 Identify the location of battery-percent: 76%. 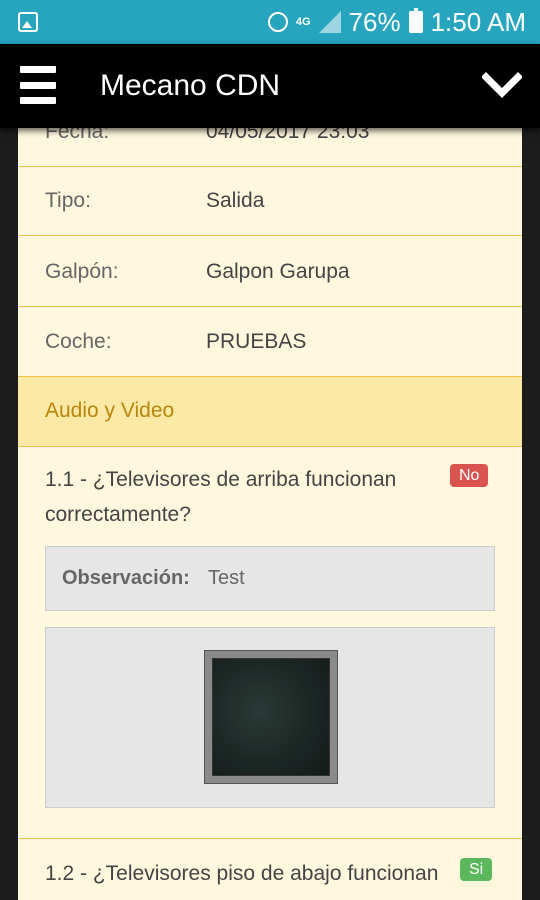
(374, 21).